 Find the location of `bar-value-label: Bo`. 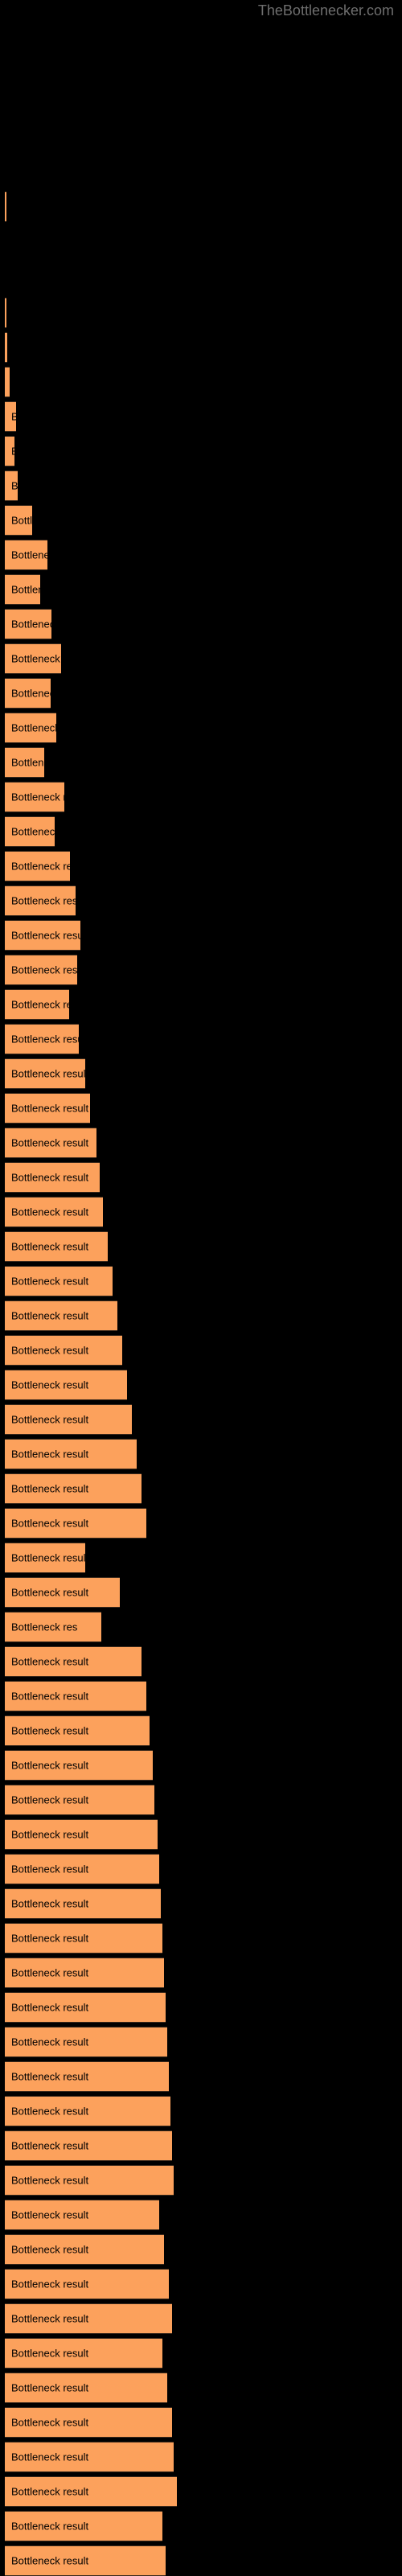

bar-value-label: Bo is located at coordinates (14, 485).